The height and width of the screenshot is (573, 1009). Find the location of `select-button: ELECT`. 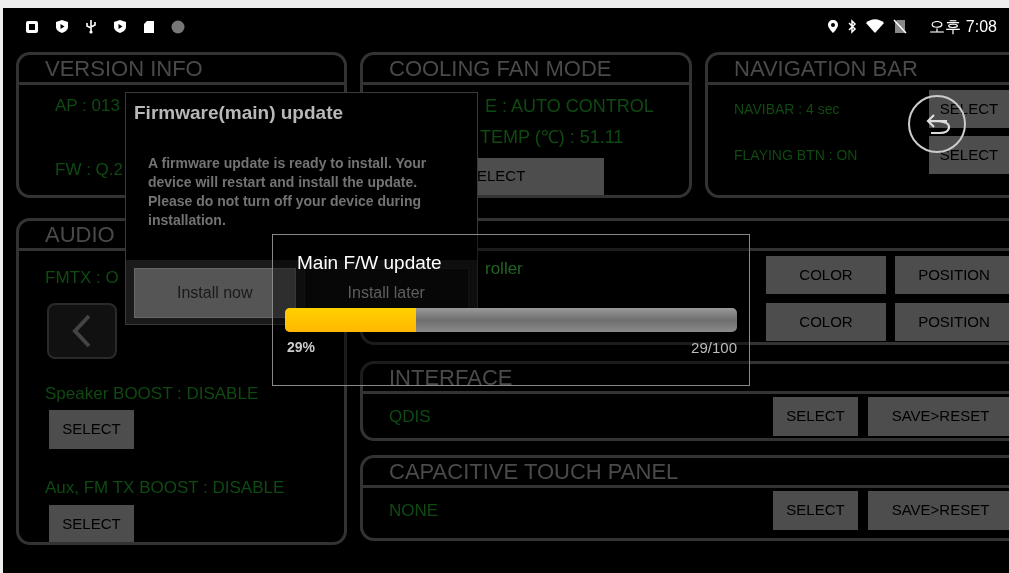

select-button: ELECT is located at coordinates (540, 176).